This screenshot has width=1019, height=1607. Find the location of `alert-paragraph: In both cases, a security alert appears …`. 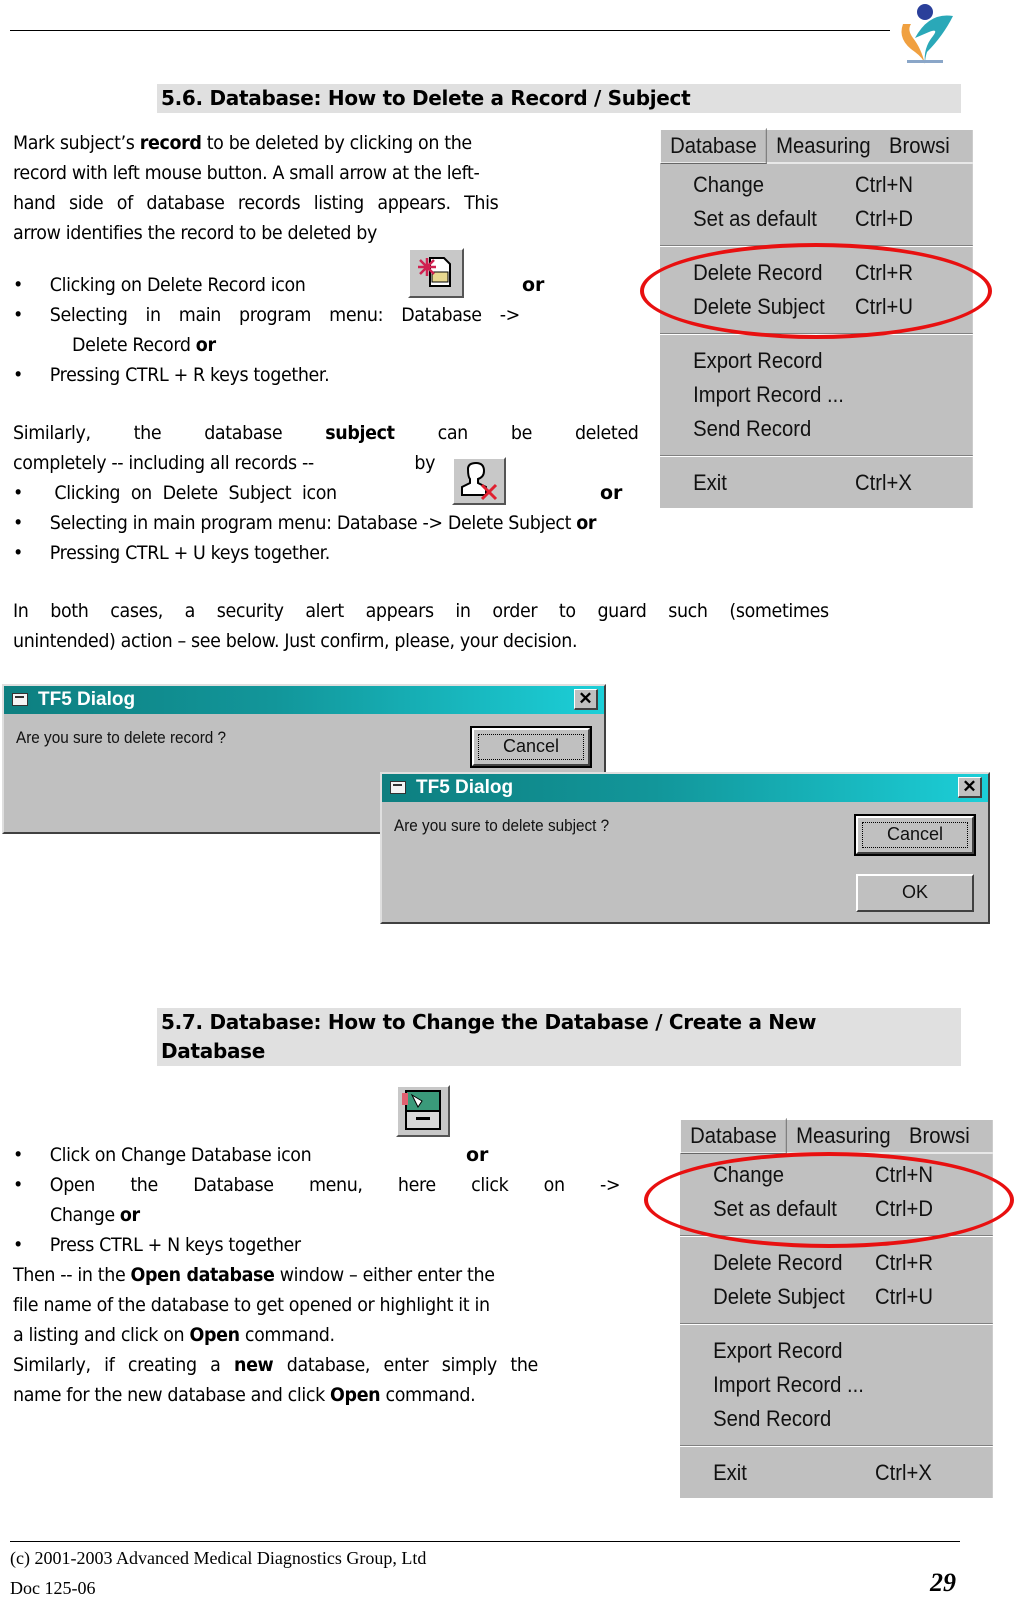

alert-paragraph: In both cases, a security alert appears … is located at coordinates (487, 626).